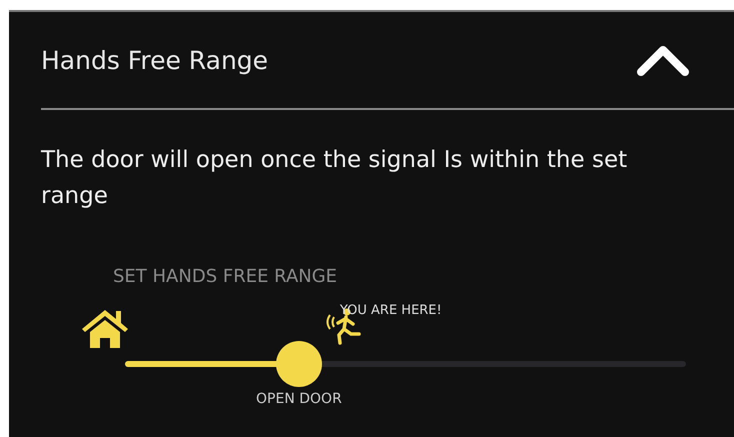 This screenshot has height=437, width=734. What do you see at coordinates (225, 276) in the screenshot?
I see `range-label: SET HANDS FREE RANGE` at bounding box center [225, 276].